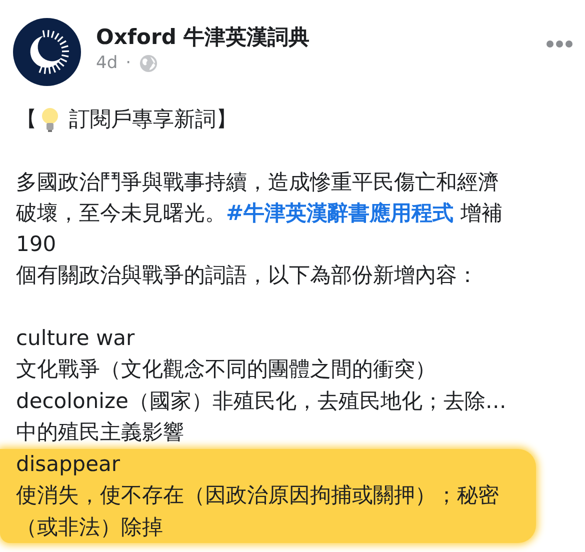 The width and height of the screenshot is (585, 552). Describe the element at coordinates (340, 213) in the screenshot. I see `hashtag-link: #牛津英漢辭書應用程式` at that location.